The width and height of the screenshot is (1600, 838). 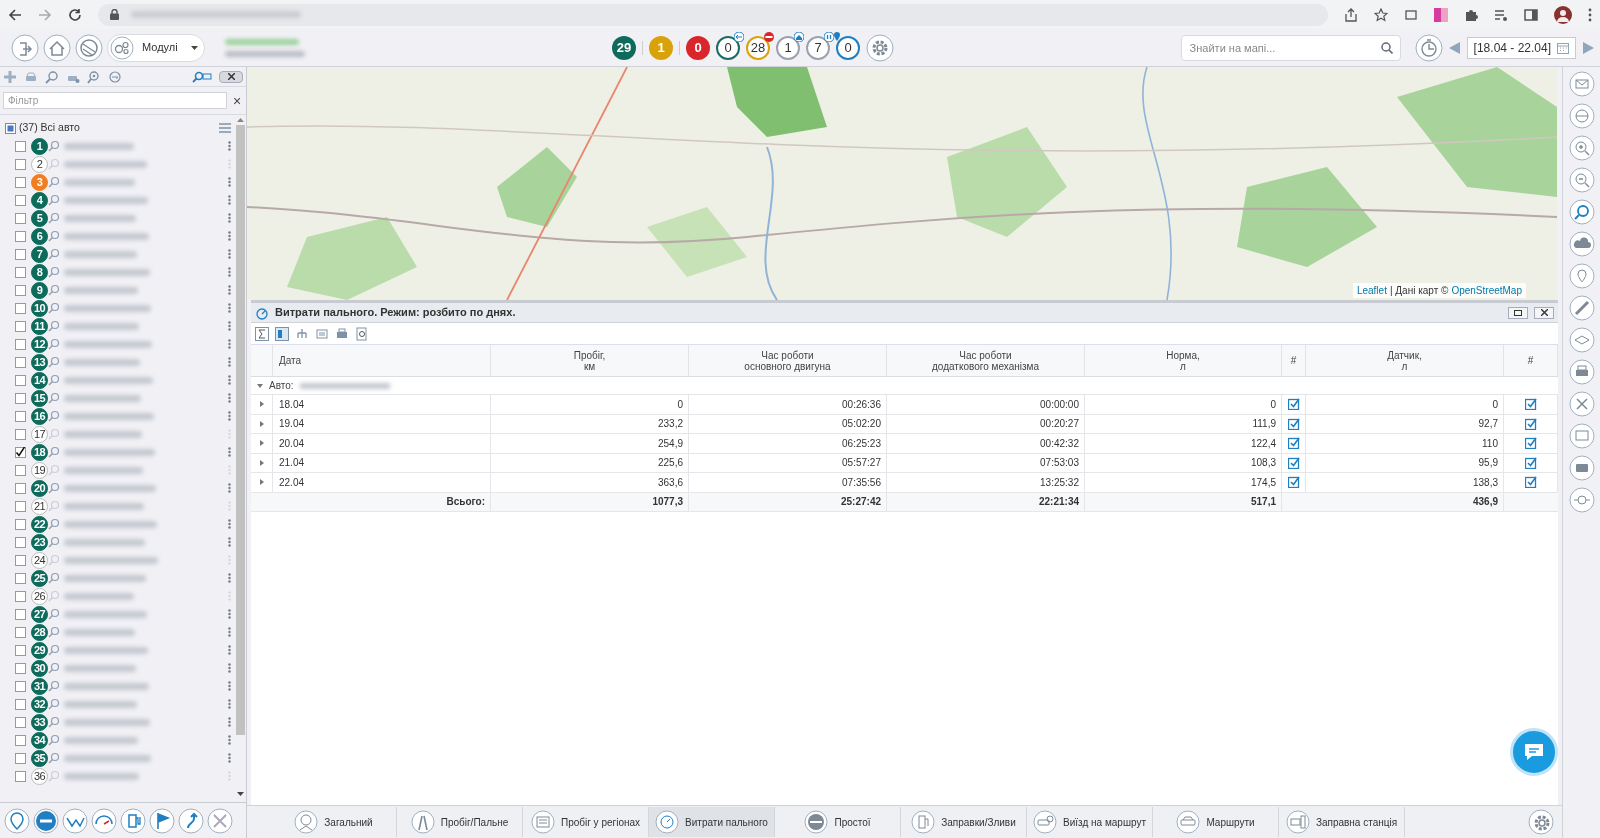 What do you see at coordinates (115, 76) in the screenshot?
I see `key-icon` at bounding box center [115, 76].